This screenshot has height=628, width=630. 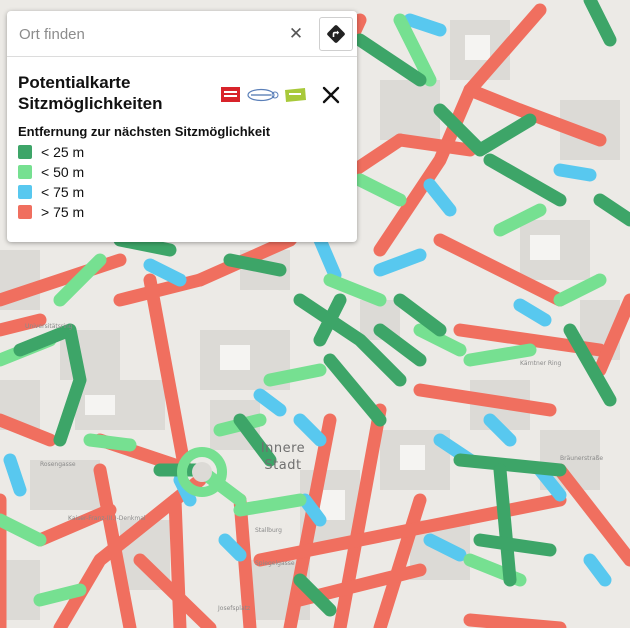 What do you see at coordinates (149, 34) in the screenshot?
I see `search-input` at bounding box center [149, 34].